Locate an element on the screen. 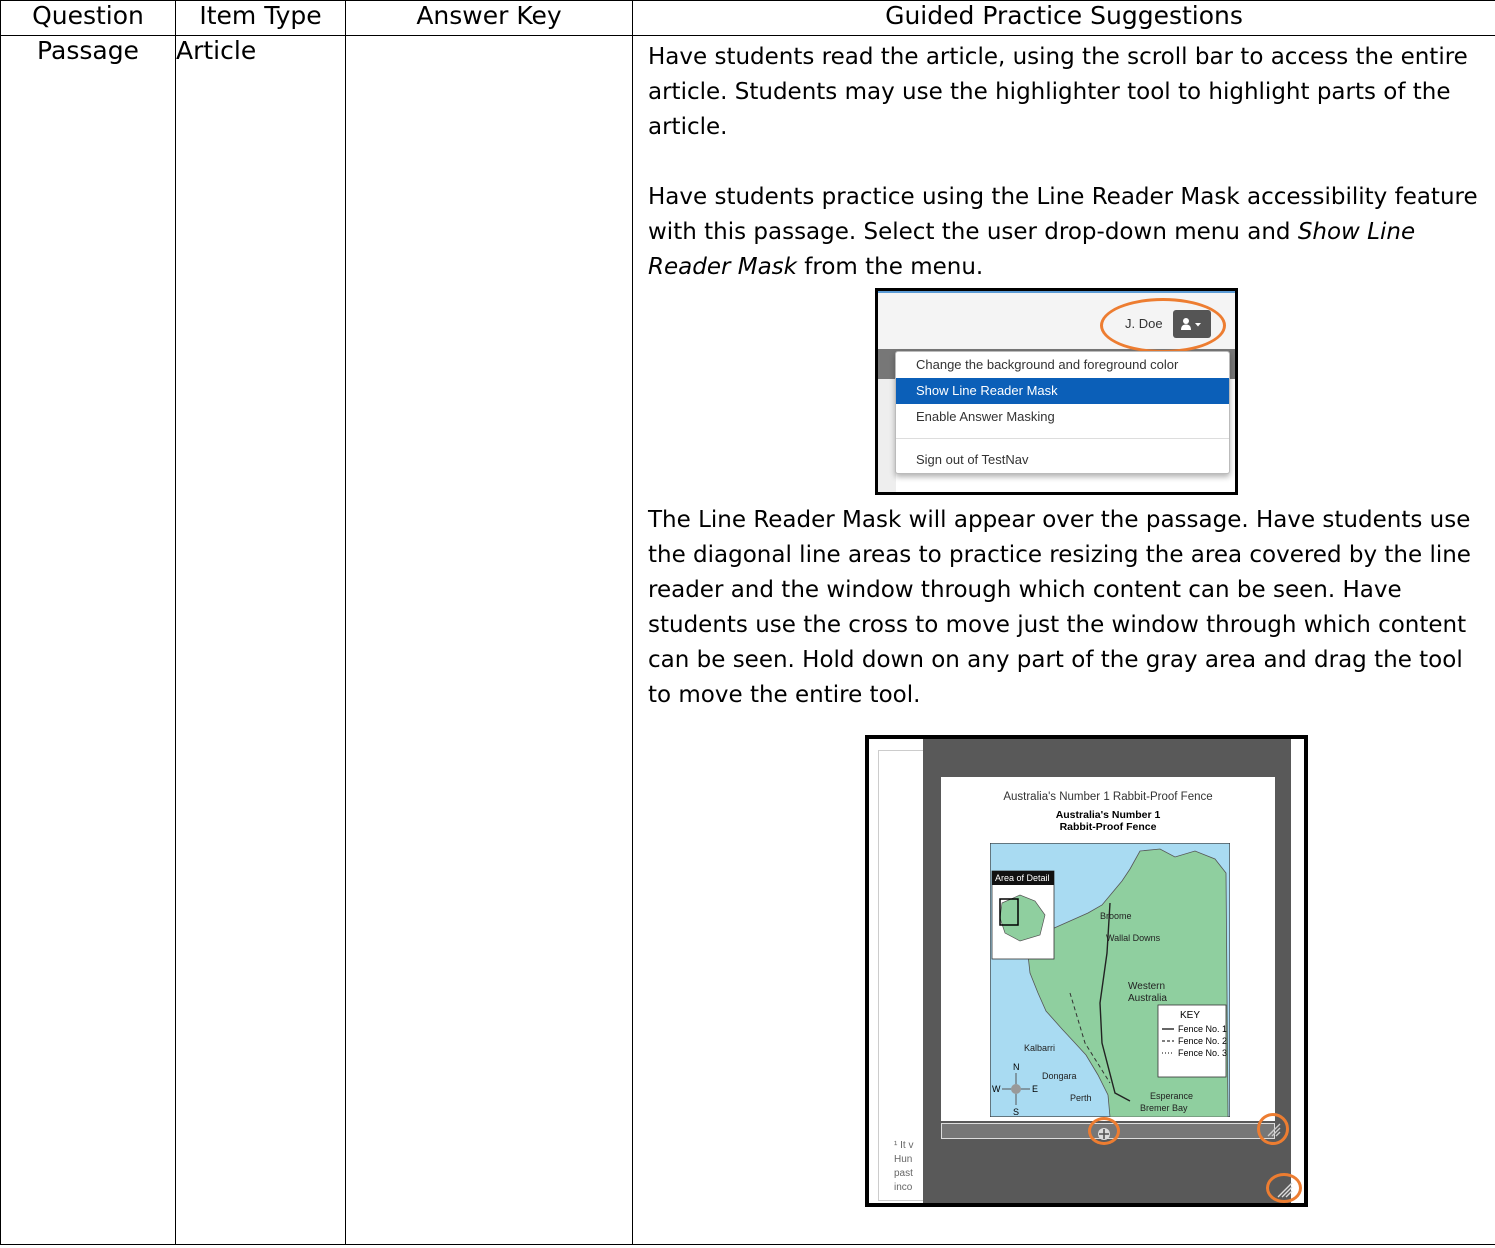 Image resolution: width=1495 pixels, height=1248 pixels. key-title: KEY is located at coordinates (1190, 1015).